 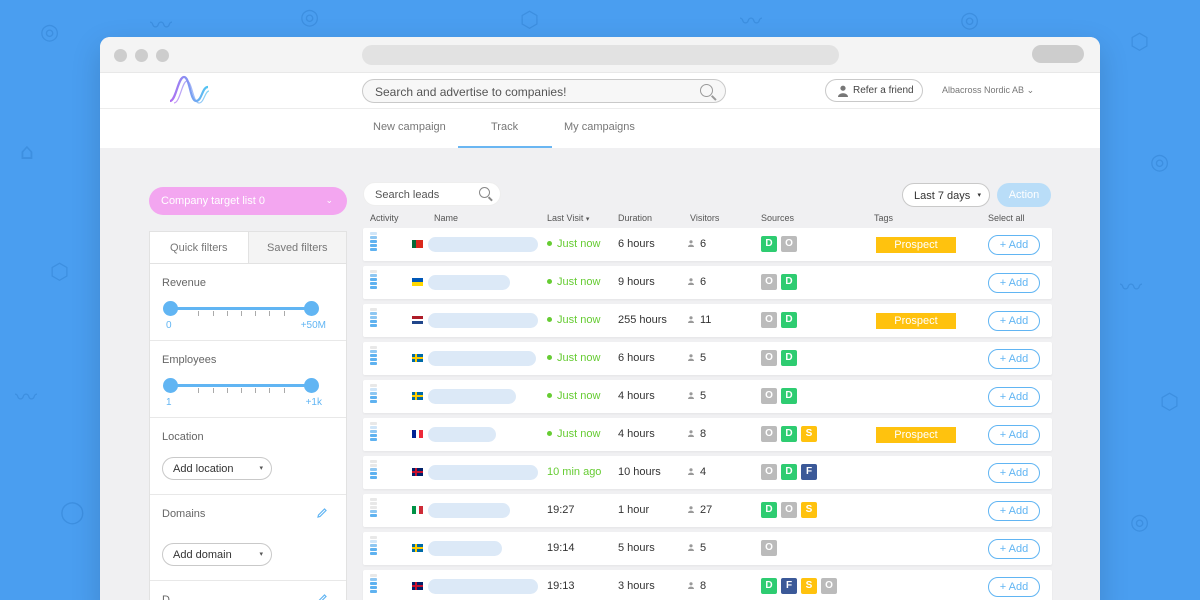 What do you see at coordinates (988, 90) in the screenshot?
I see `account-menu: Albacross Nordic AB ⌄` at bounding box center [988, 90].